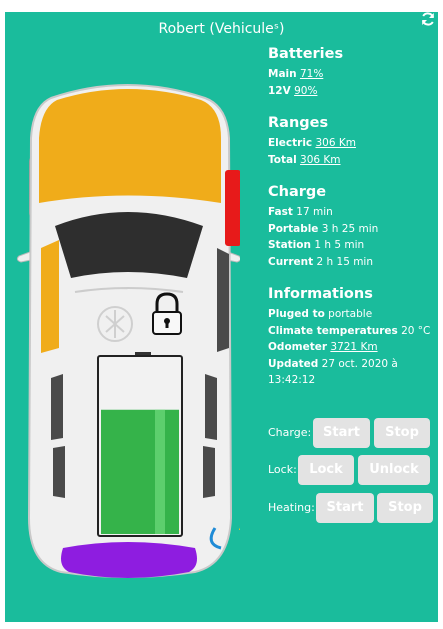  I want to click on ranges-title: Ranges, so click(298, 123).